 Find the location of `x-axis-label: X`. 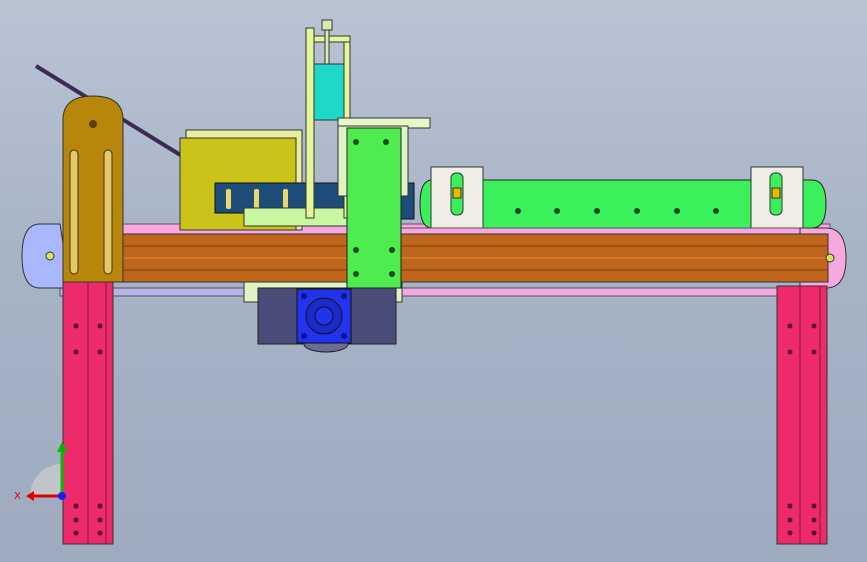

x-axis-label: X is located at coordinates (17, 496).